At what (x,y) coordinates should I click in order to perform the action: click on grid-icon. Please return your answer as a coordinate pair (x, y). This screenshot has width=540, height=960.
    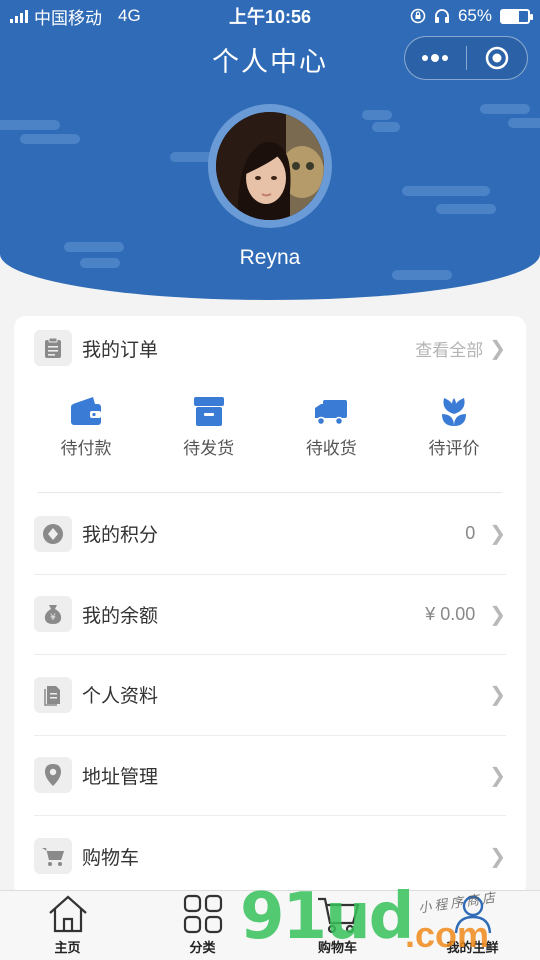
    Looking at the image, I should click on (202, 914).